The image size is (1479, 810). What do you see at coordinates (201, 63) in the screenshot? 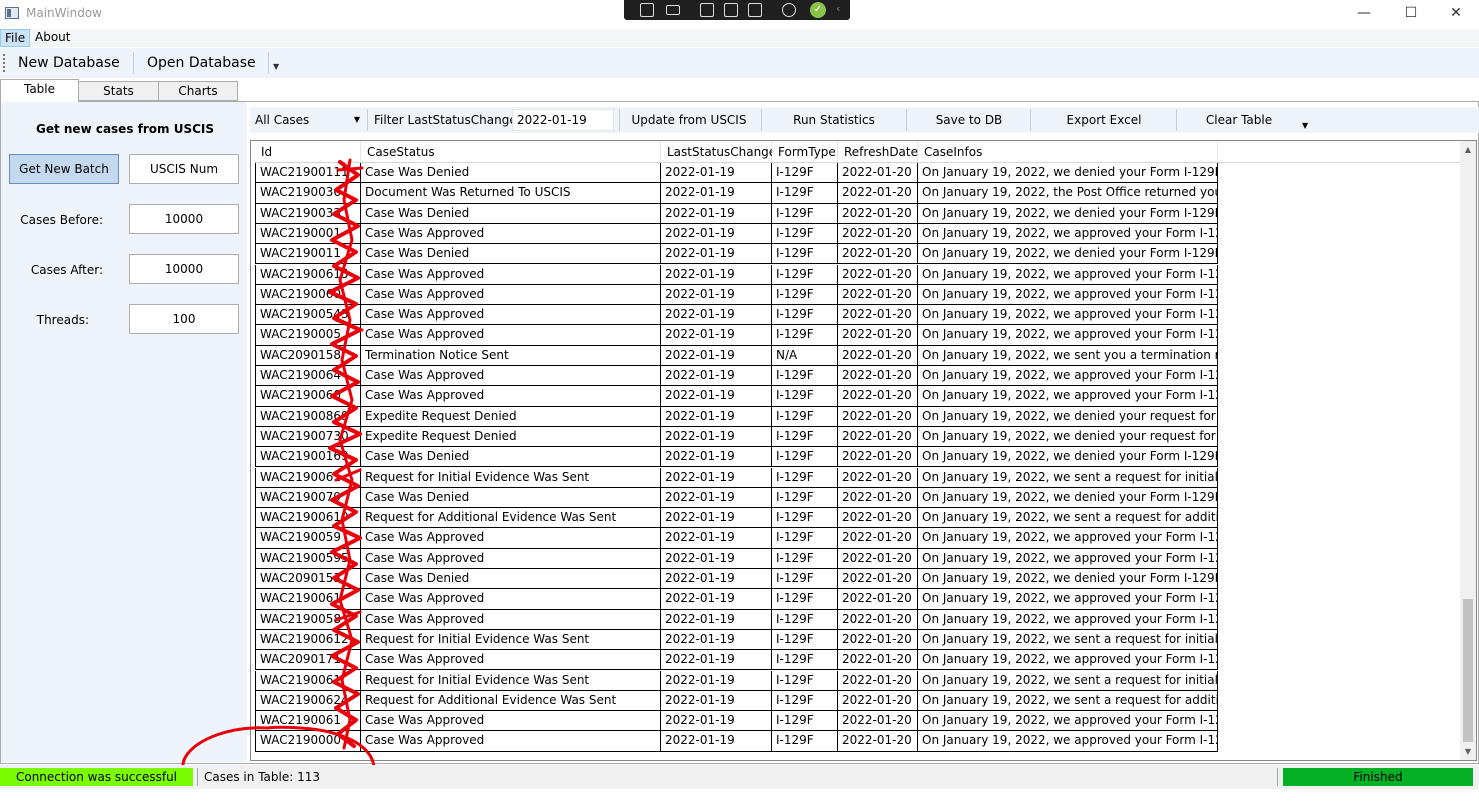
I see `open-database-button: Open Database` at bounding box center [201, 63].